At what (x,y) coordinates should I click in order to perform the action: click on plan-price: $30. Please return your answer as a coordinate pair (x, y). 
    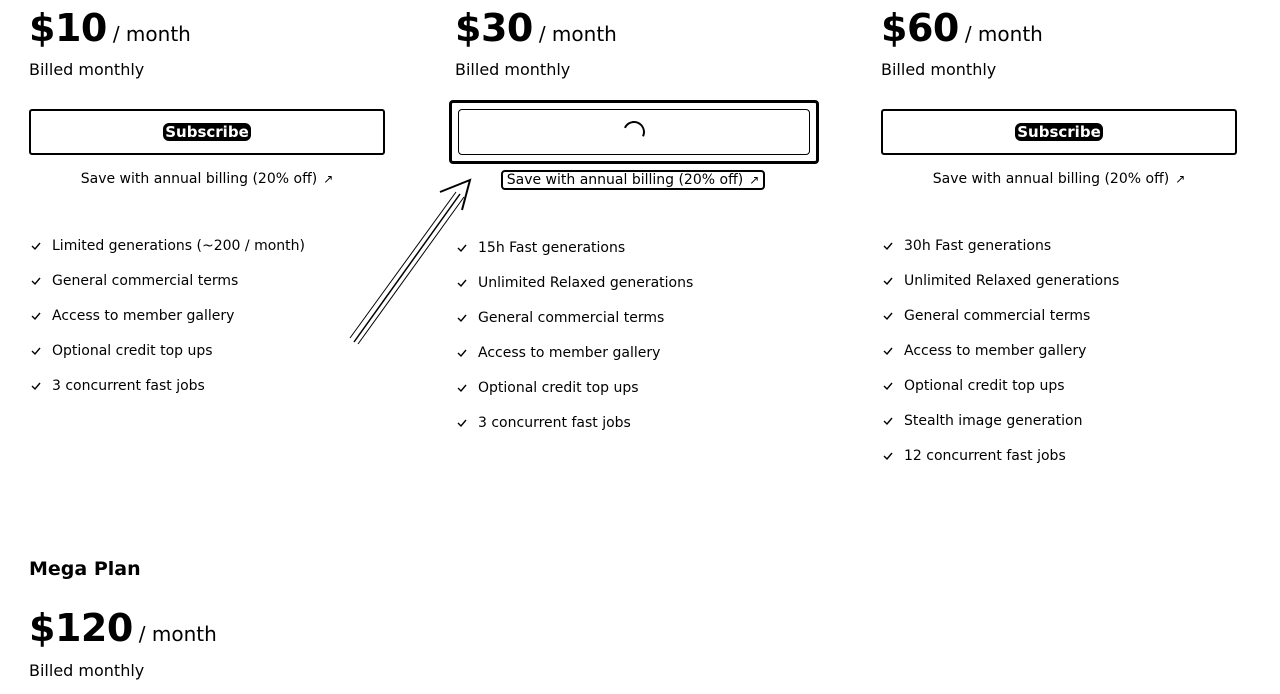
    Looking at the image, I should click on (494, 28).